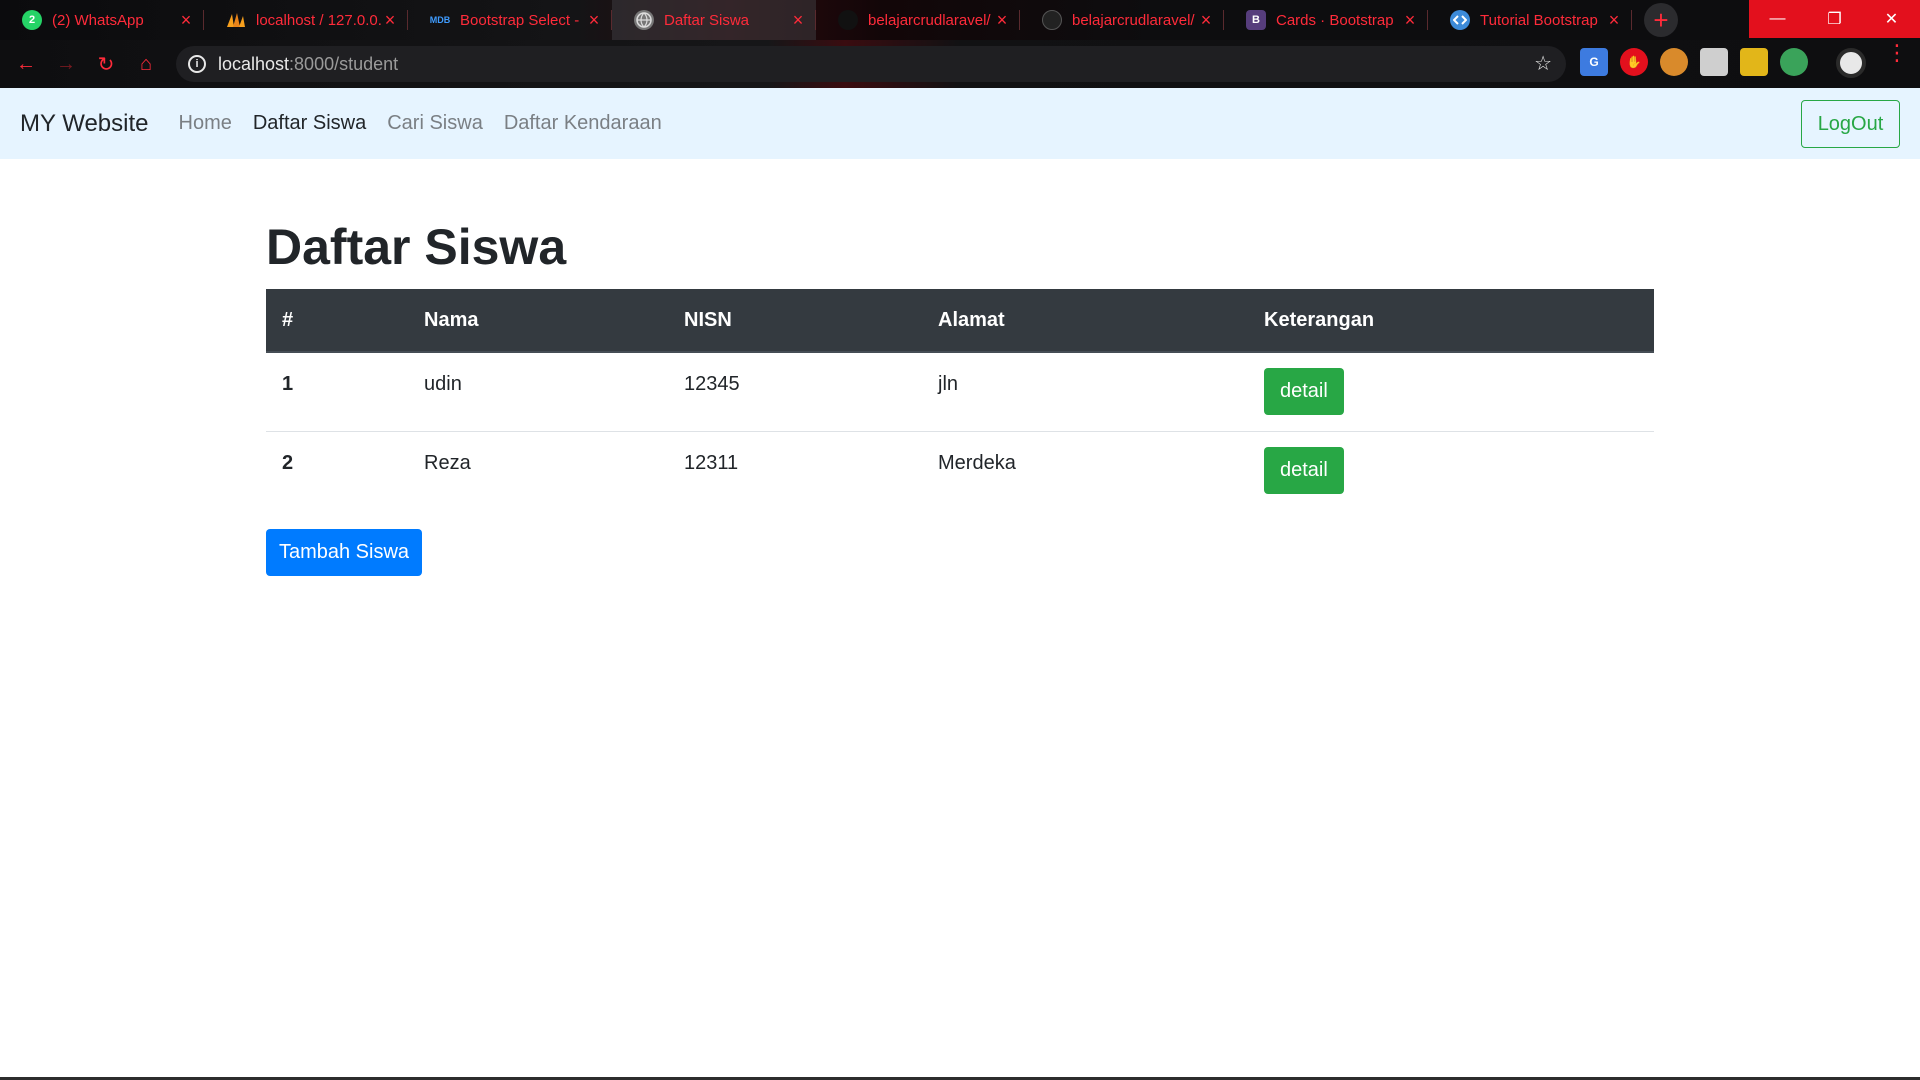 The height and width of the screenshot is (1080, 1920). I want to click on back-arrow-icon: ←, so click(26, 64).